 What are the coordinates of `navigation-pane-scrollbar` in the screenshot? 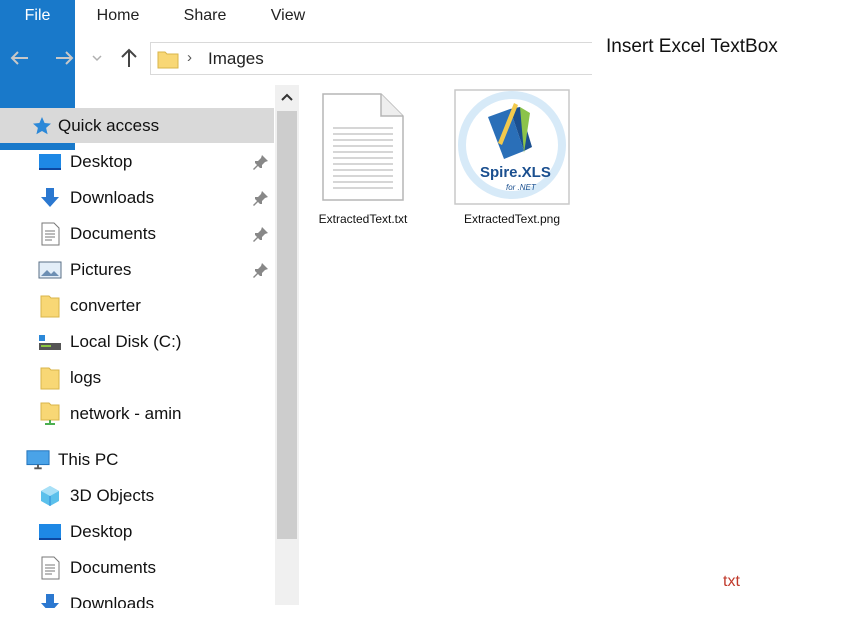 It's located at (287, 345).